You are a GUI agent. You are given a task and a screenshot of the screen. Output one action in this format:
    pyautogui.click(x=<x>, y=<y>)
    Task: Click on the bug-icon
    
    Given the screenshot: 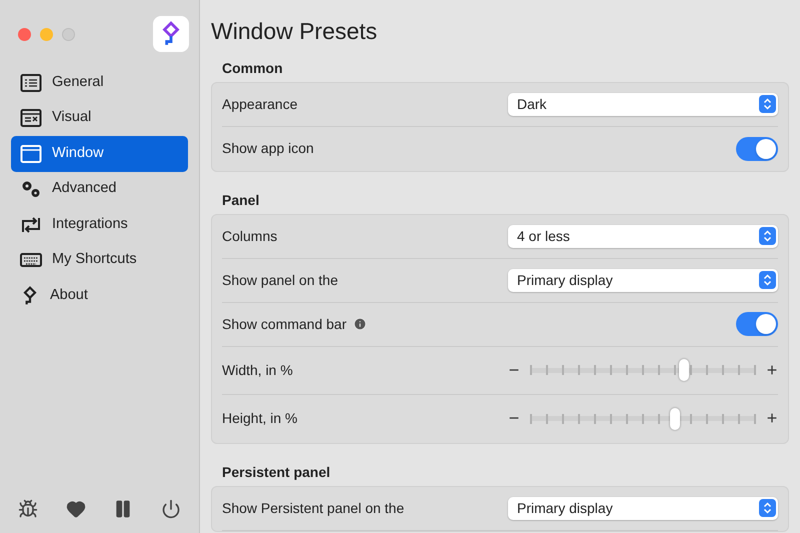 What is the action you would take?
    pyautogui.click(x=28, y=509)
    